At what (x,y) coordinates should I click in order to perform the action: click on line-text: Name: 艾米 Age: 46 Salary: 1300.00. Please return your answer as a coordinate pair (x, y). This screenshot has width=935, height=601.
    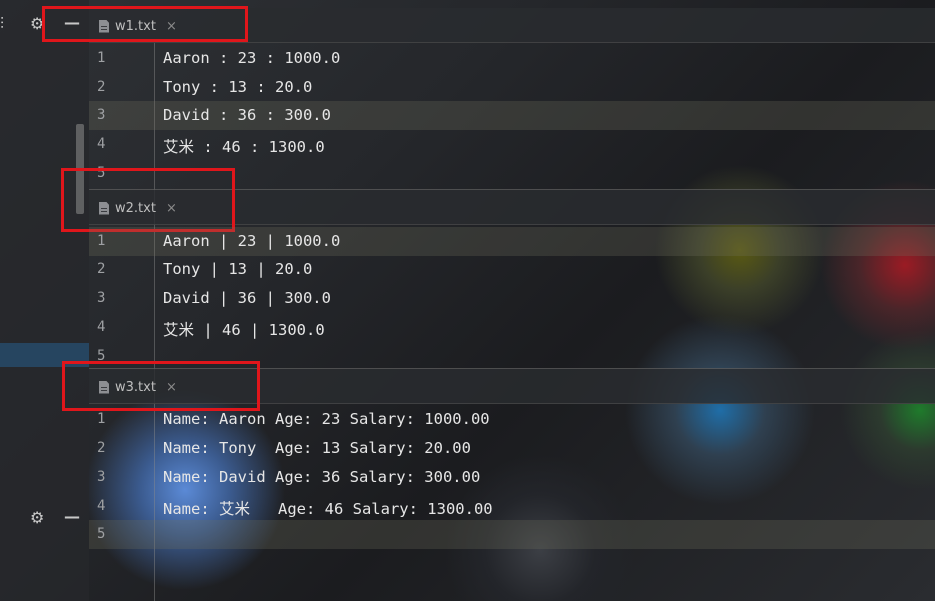
    Looking at the image, I should click on (328, 509).